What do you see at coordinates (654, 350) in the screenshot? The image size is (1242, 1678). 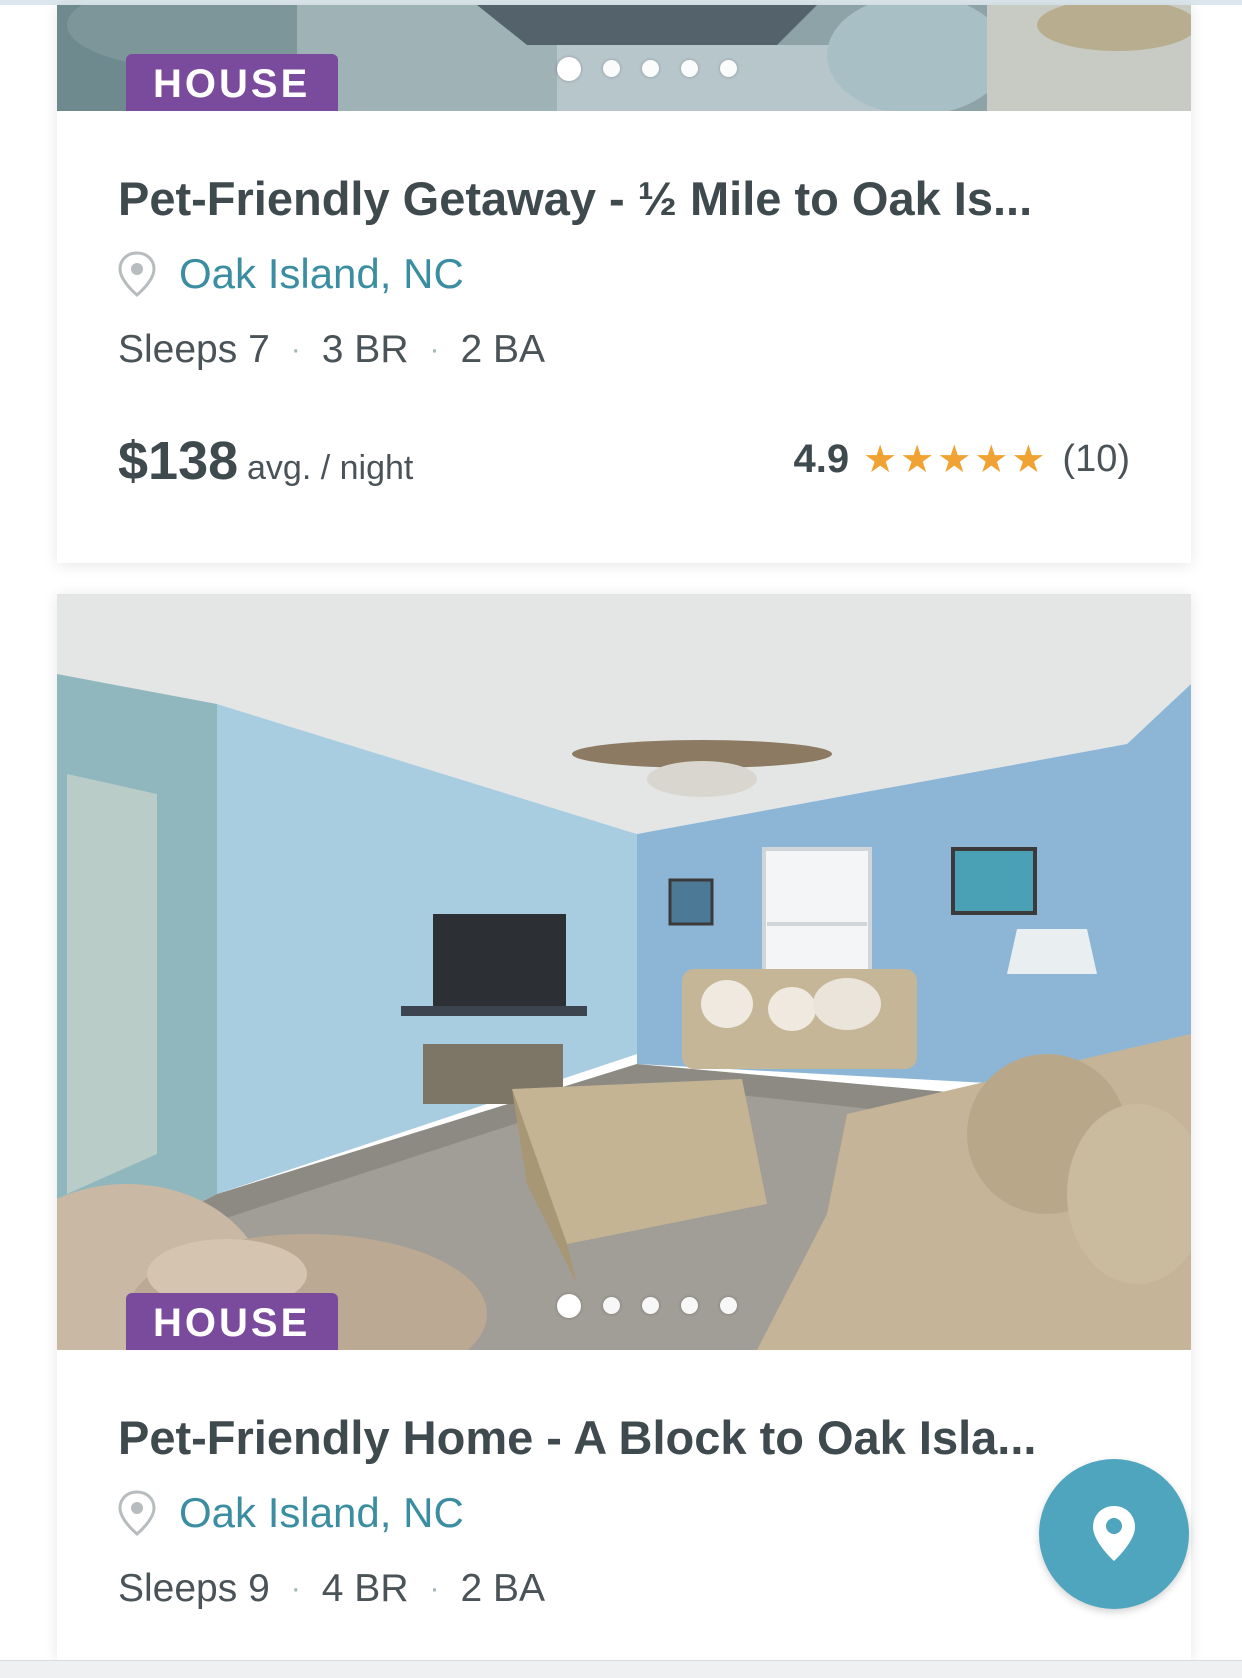 I see `listing-specs: Sleeps 7 · 3 BR · 2 BA` at bounding box center [654, 350].